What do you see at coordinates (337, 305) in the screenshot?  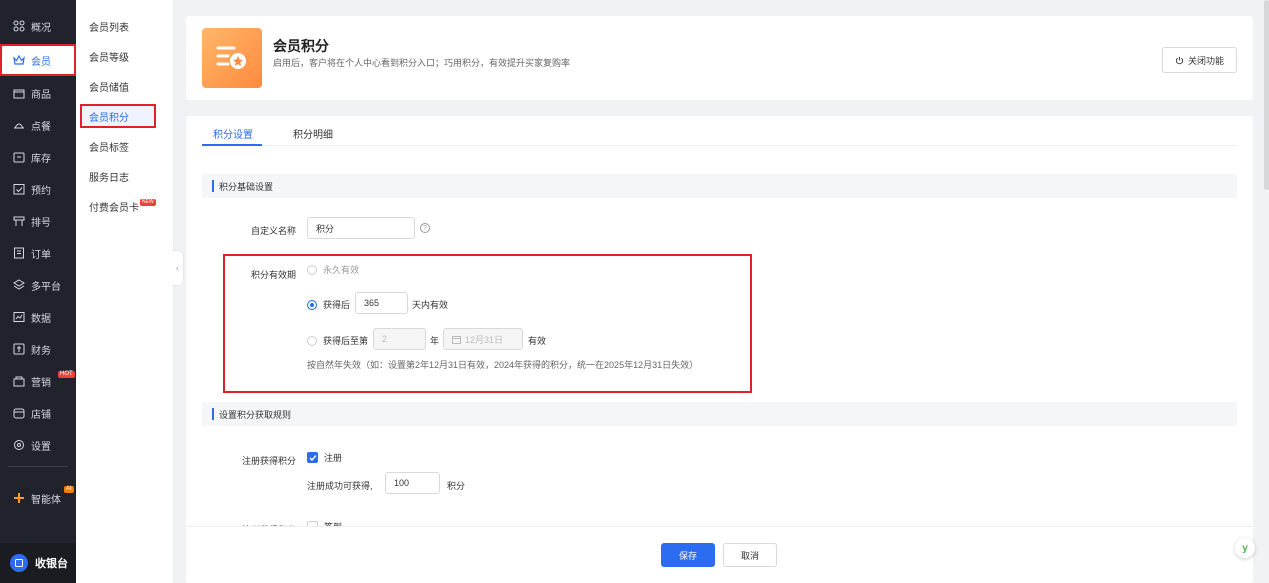 I see `radio-label: 获得后` at bounding box center [337, 305].